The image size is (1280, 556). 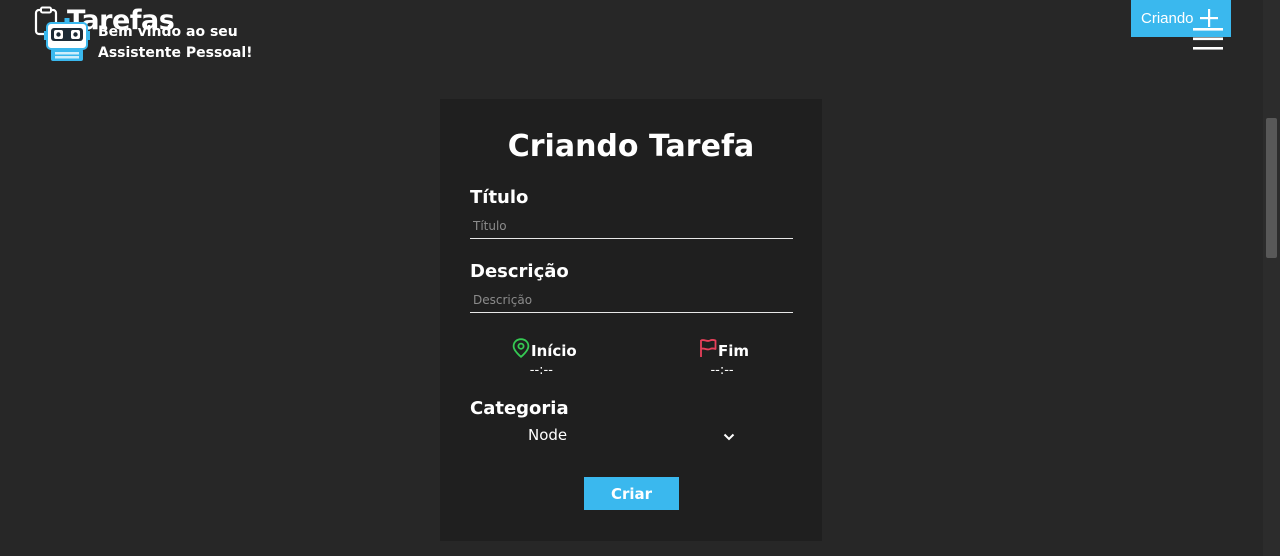 I want to click on welcome-line-1: Bem vindo ao seu, so click(x=168, y=32).